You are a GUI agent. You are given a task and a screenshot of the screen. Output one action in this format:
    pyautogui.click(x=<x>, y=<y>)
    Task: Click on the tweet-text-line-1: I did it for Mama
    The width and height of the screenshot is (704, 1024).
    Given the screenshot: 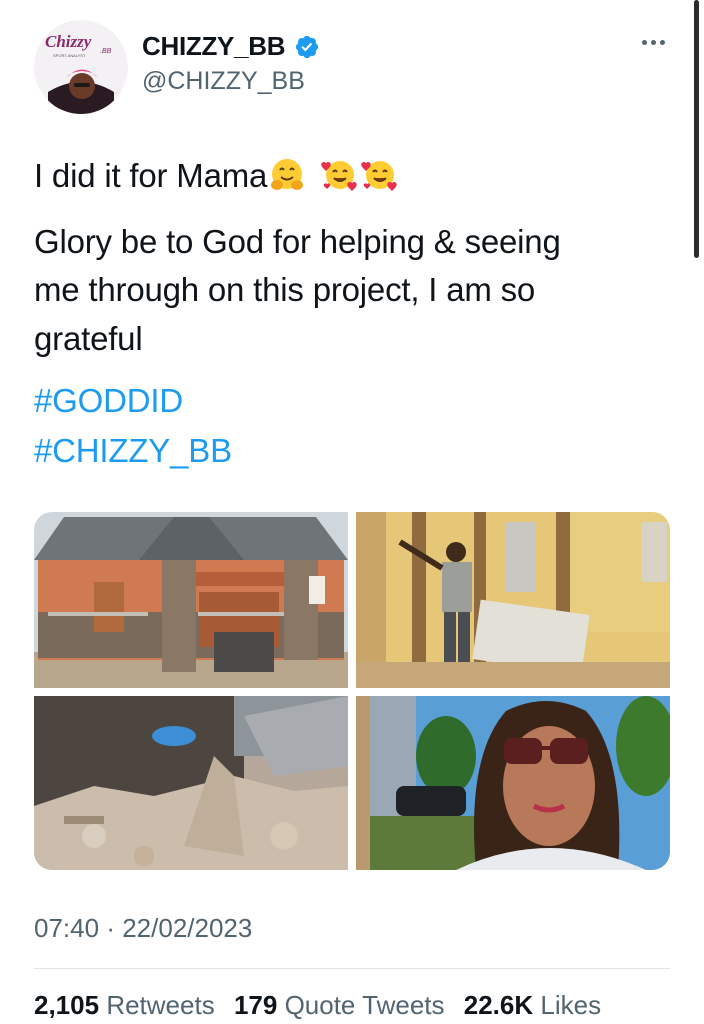 What is the action you would take?
    pyautogui.click(x=151, y=175)
    